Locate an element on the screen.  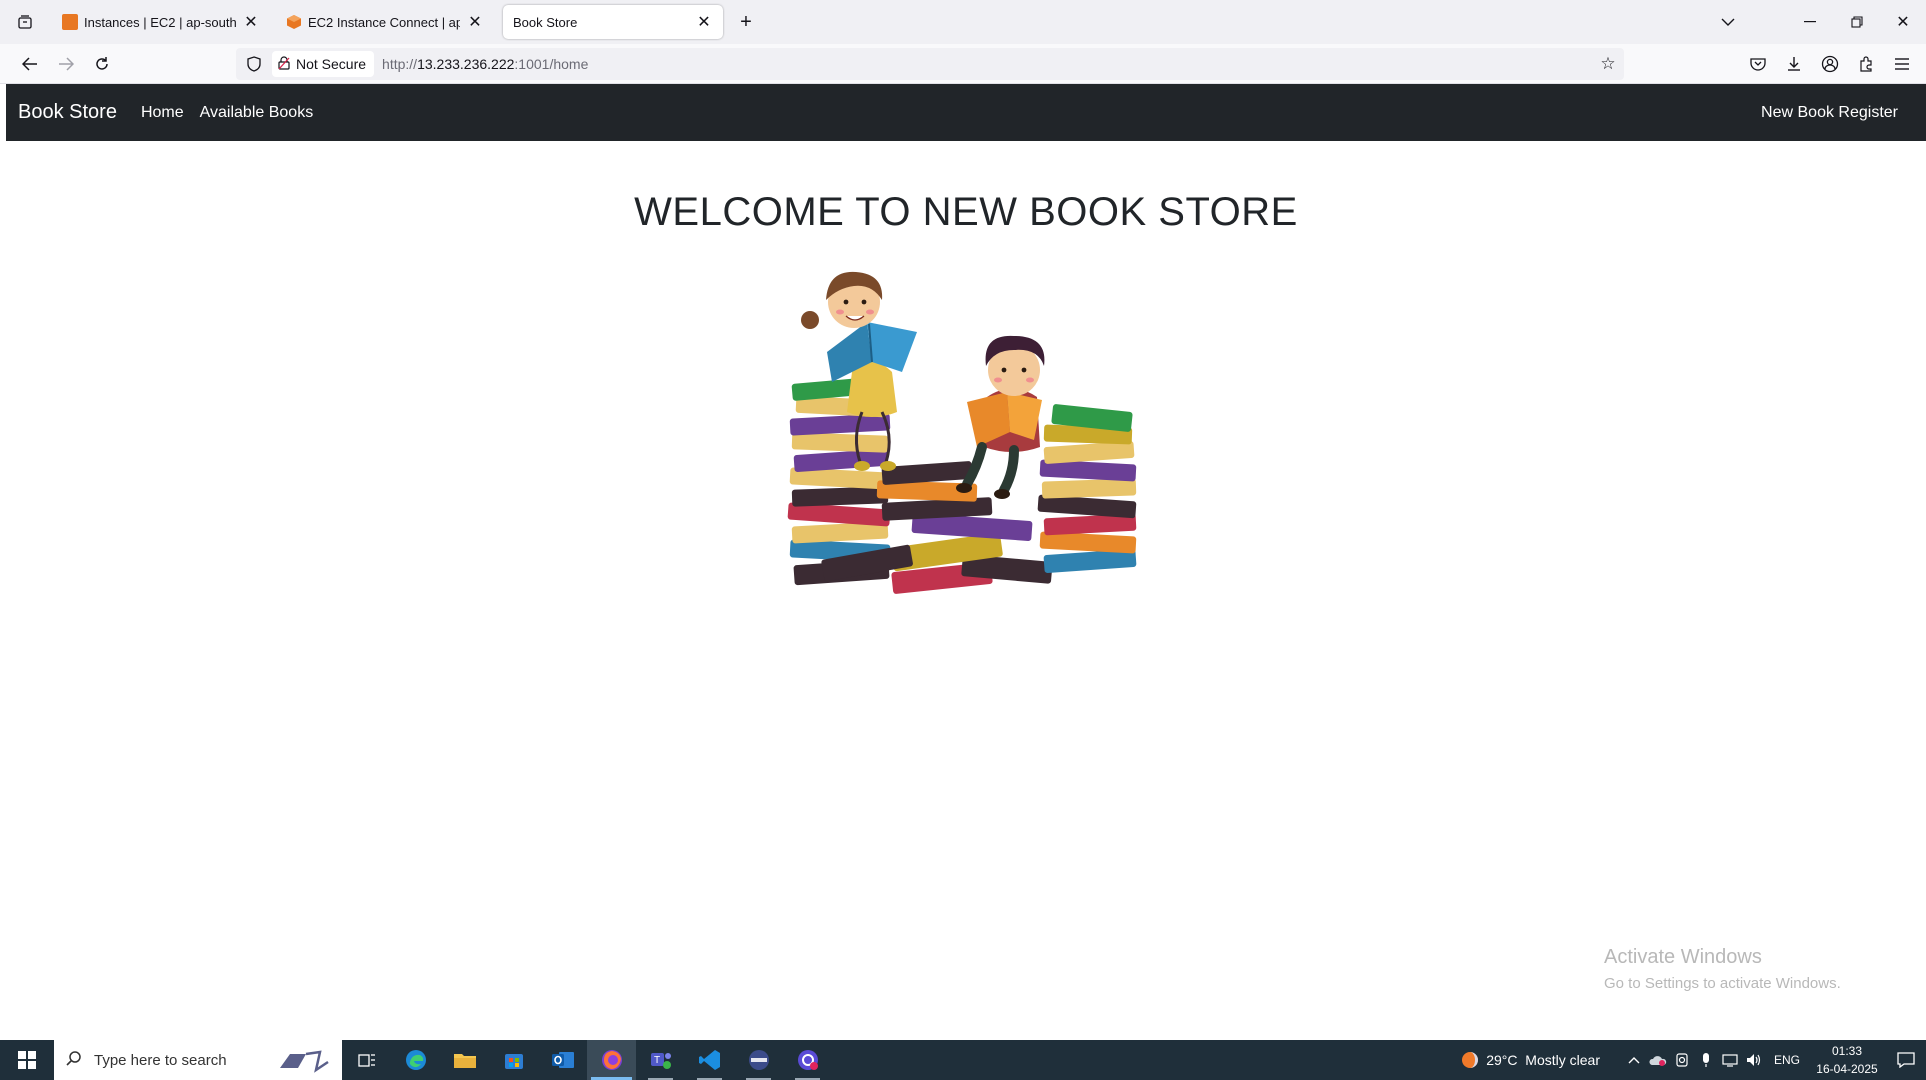
terminal-app-icon is located at coordinates (758, 1060).